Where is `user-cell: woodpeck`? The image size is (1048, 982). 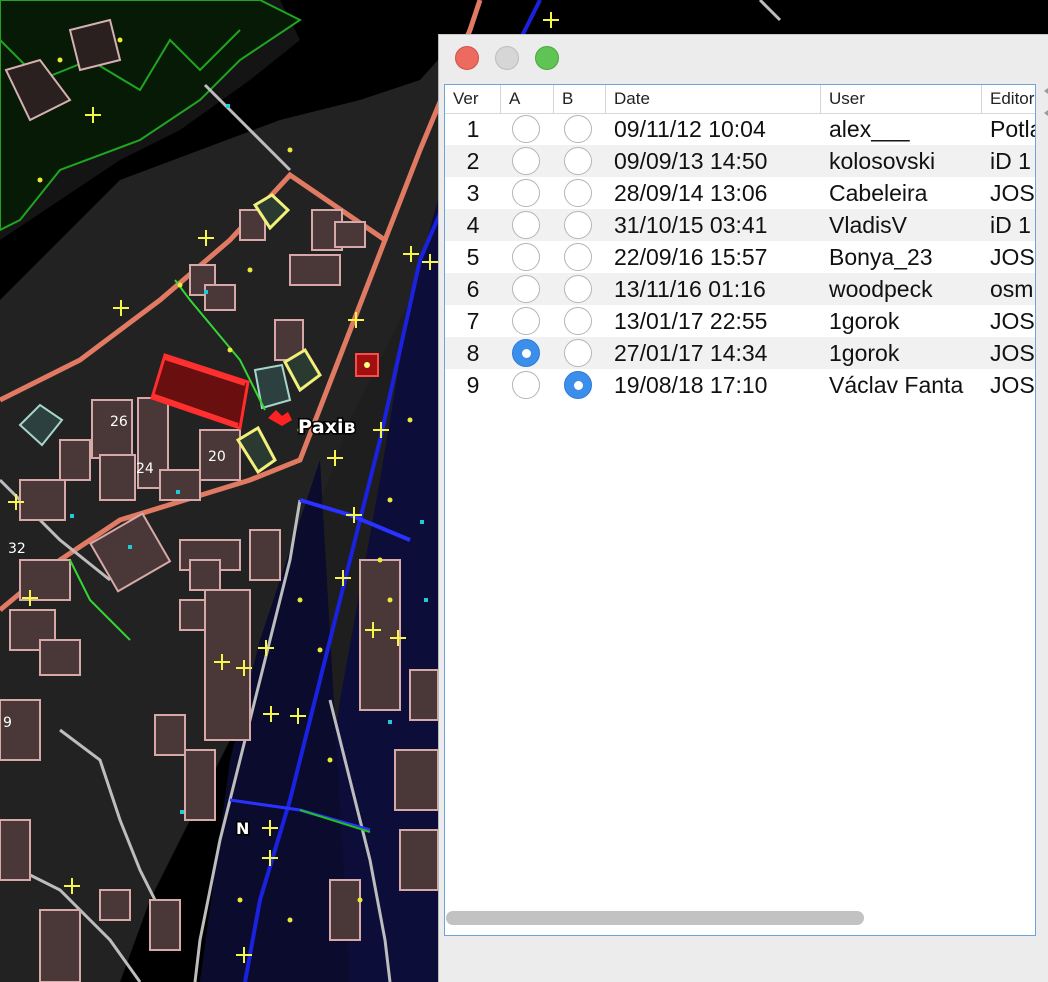
user-cell: woodpeck is located at coordinates (904, 289).